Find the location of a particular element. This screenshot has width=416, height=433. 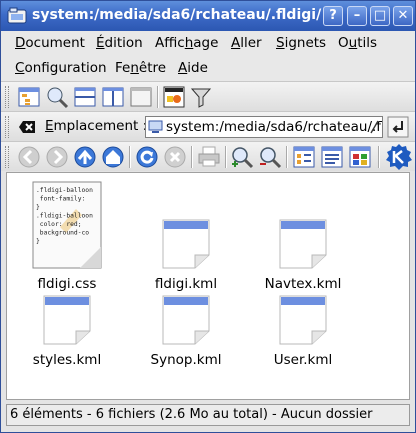

menu-label: ller is located at coordinates (251, 43).